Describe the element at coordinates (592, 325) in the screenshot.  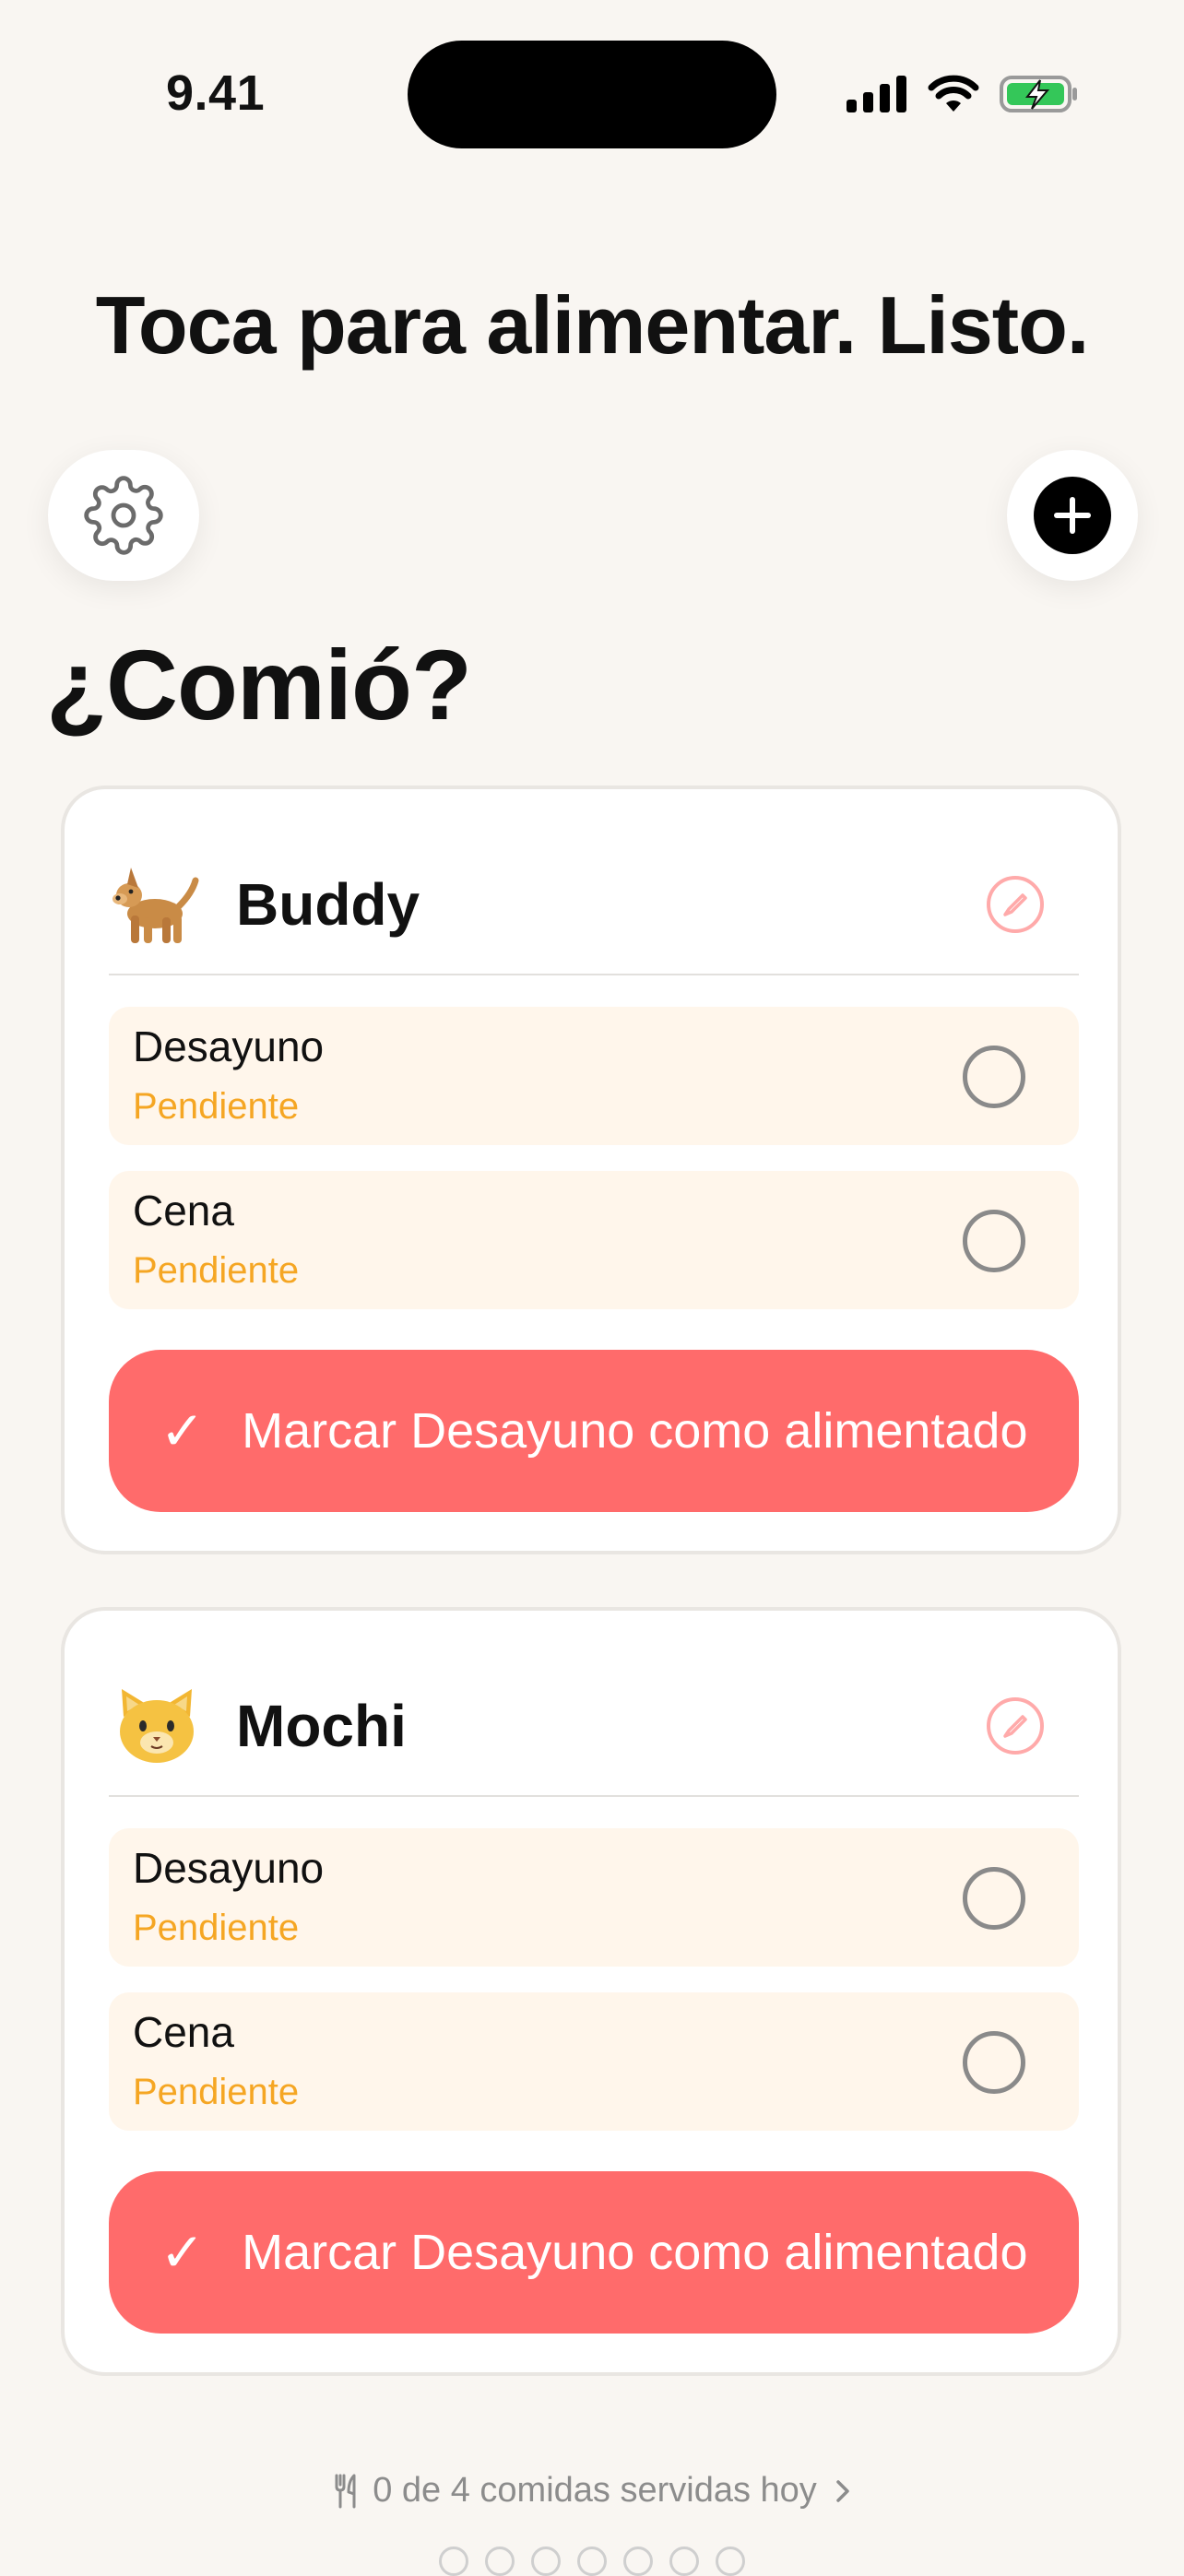
I see `headline: Toca para alimentar. Listo.` at that location.